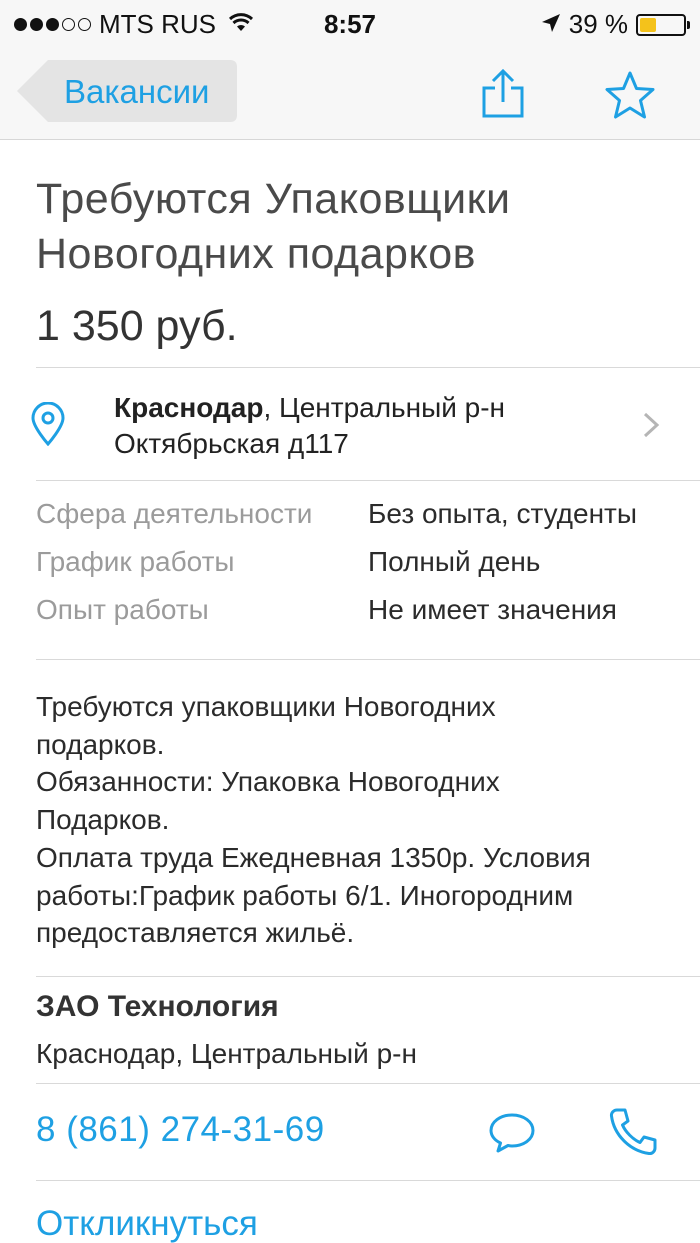 The height and width of the screenshot is (1243, 700). What do you see at coordinates (492, 609) in the screenshot?
I see `detail-value: Не имеет значения` at bounding box center [492, 609].